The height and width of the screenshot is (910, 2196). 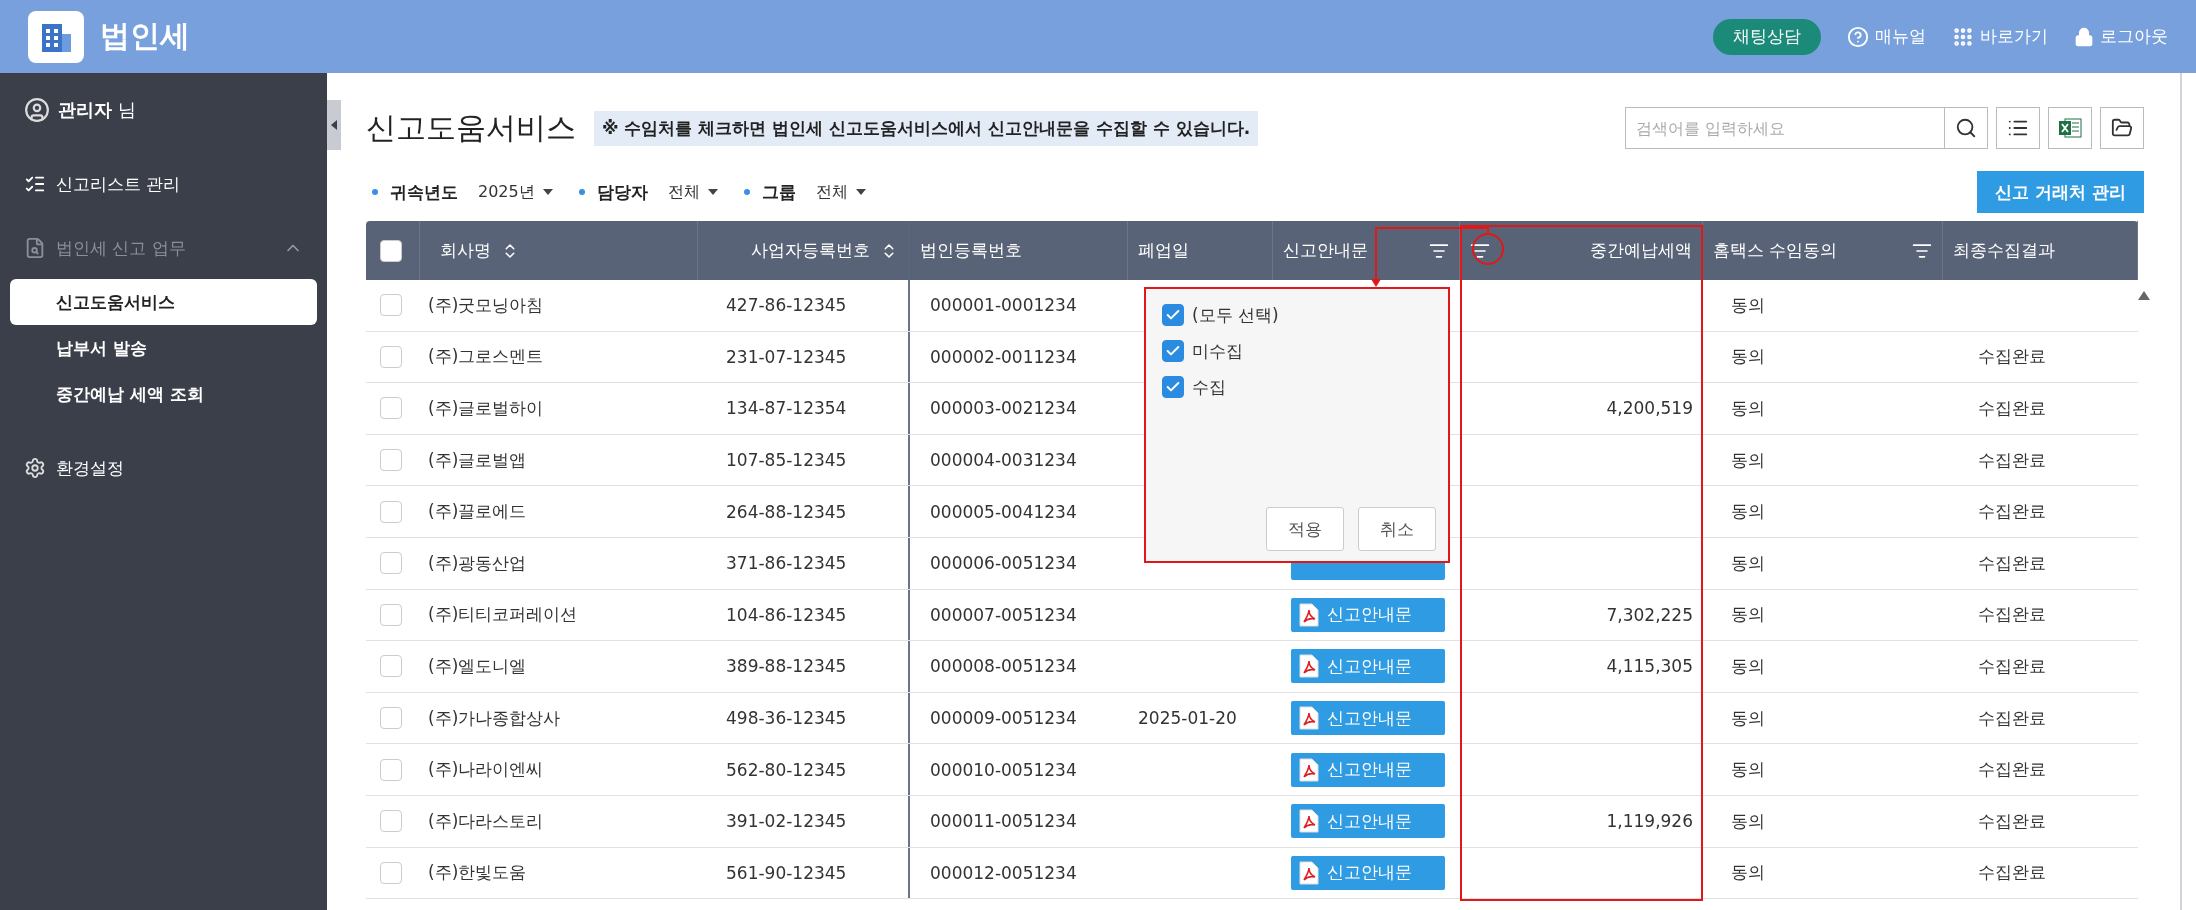 What do you see at coordinates (786, 821) in the screenshot?
I see `table-cell: 391-02-12345` at bounding box center [786, 821].